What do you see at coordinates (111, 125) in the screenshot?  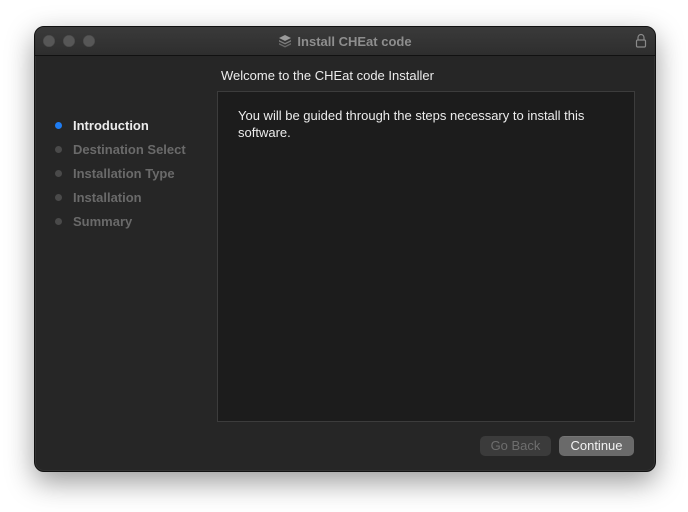 I see `step-label: Introduction` at bounding box center [111, 125].